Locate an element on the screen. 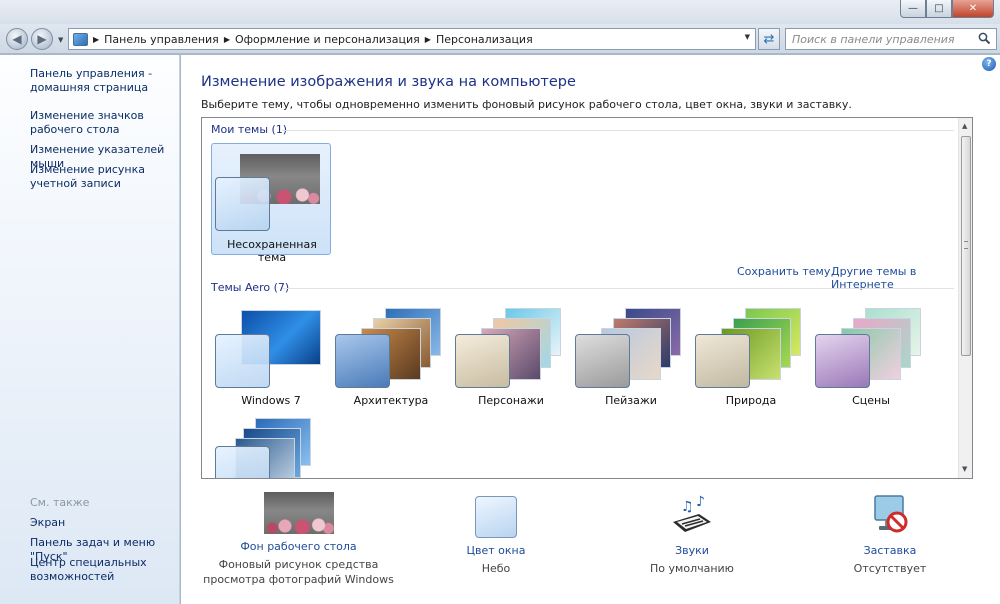 The width and height of the screenshot is (1000, 604). close-icon: ✕ is located at coordinates (973, 9).